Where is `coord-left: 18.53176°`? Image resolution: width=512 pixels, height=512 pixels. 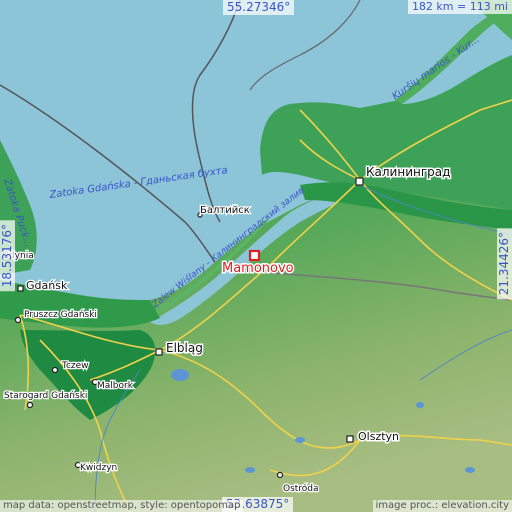 coord-left: 18.53176° is located at coordinates (7, 256).